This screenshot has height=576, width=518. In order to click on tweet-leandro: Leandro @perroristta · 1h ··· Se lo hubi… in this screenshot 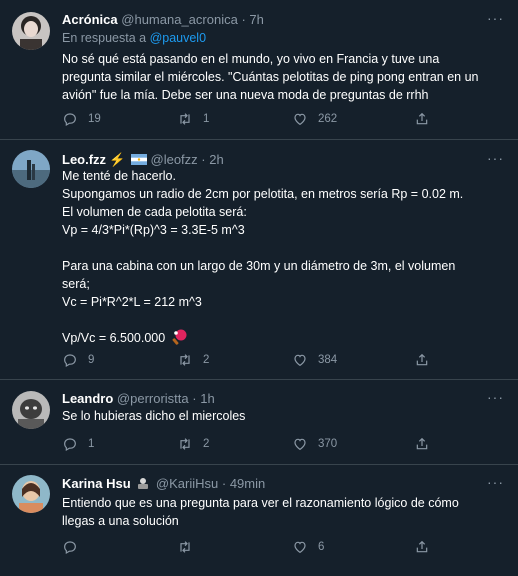, I will do `click(259, 422)`.